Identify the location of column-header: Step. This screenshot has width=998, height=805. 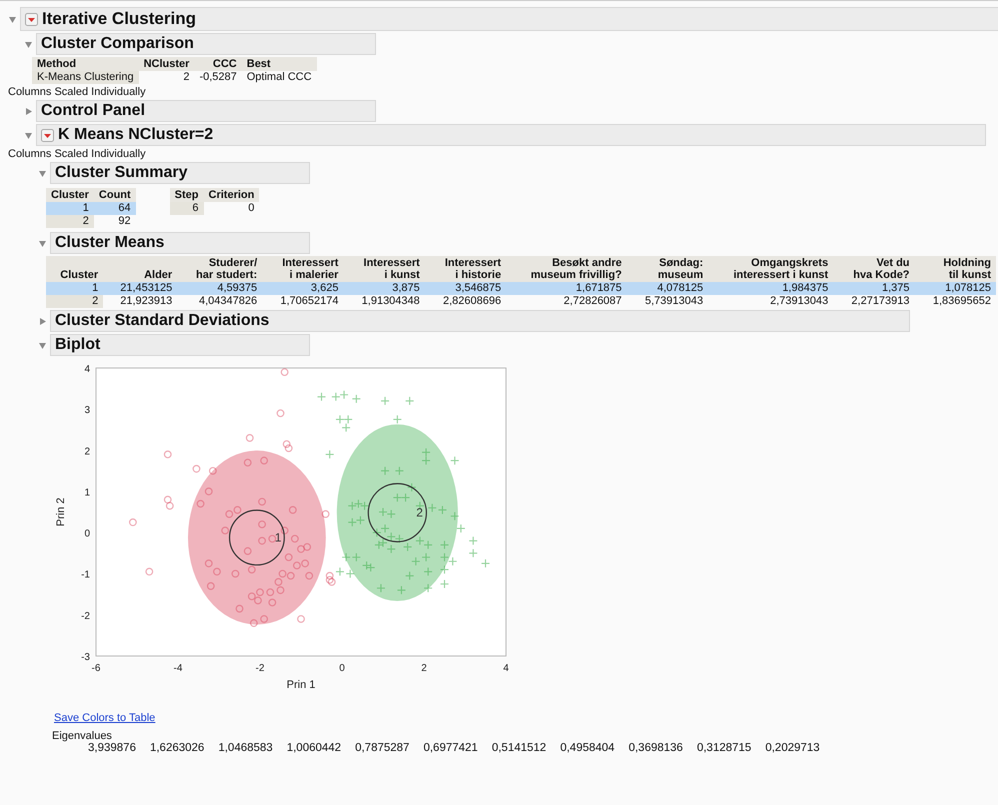
(187, 195).